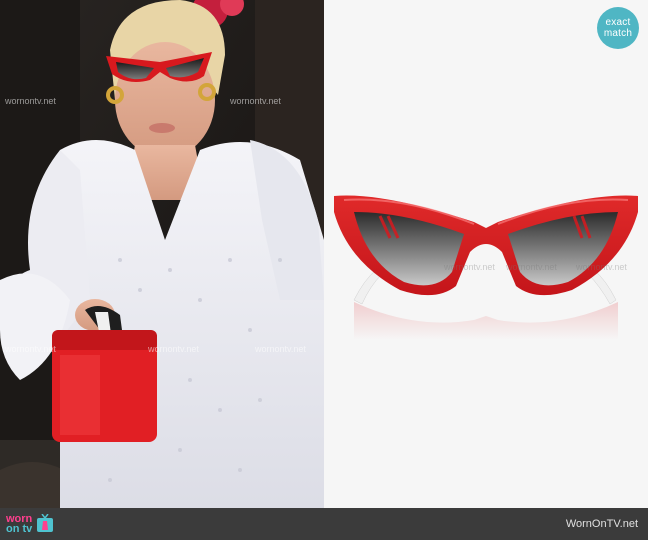 Image resolution: width=648 pixels, height=540 pixels. What do you see at coordinates (618, 22) in the screenshot?
I see `badge-line-1: exact` at bounding box center [618, 22].